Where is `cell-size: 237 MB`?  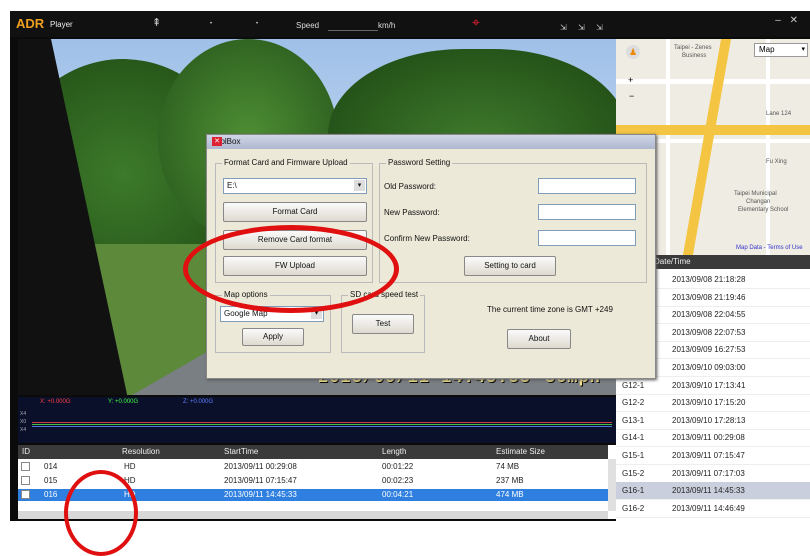 cell-size: 237 MB is located at coordinates (510, 480).